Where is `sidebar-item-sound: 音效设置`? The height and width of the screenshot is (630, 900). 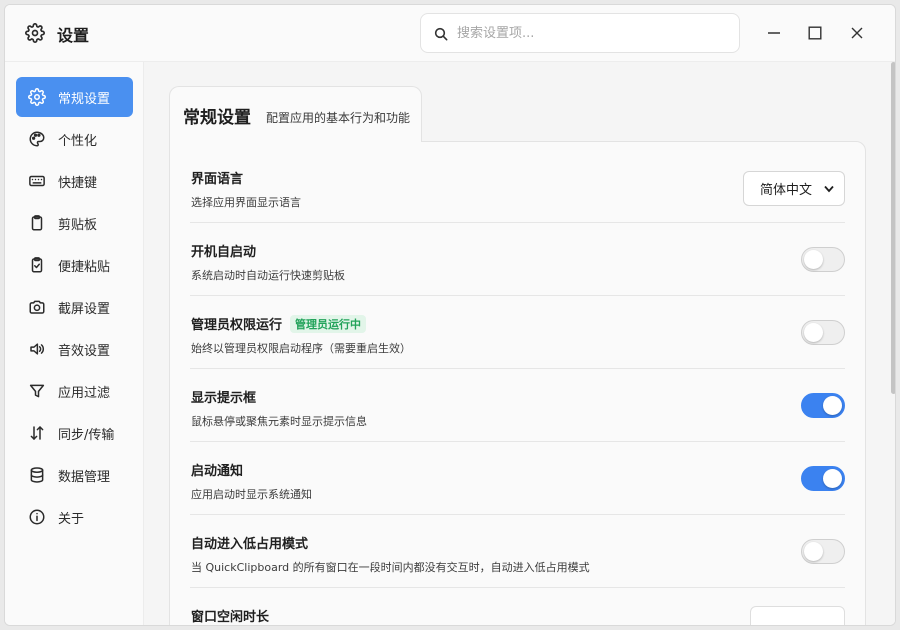 sidebar-item-sound: 音效设置 is located at coordinates (74, 349).